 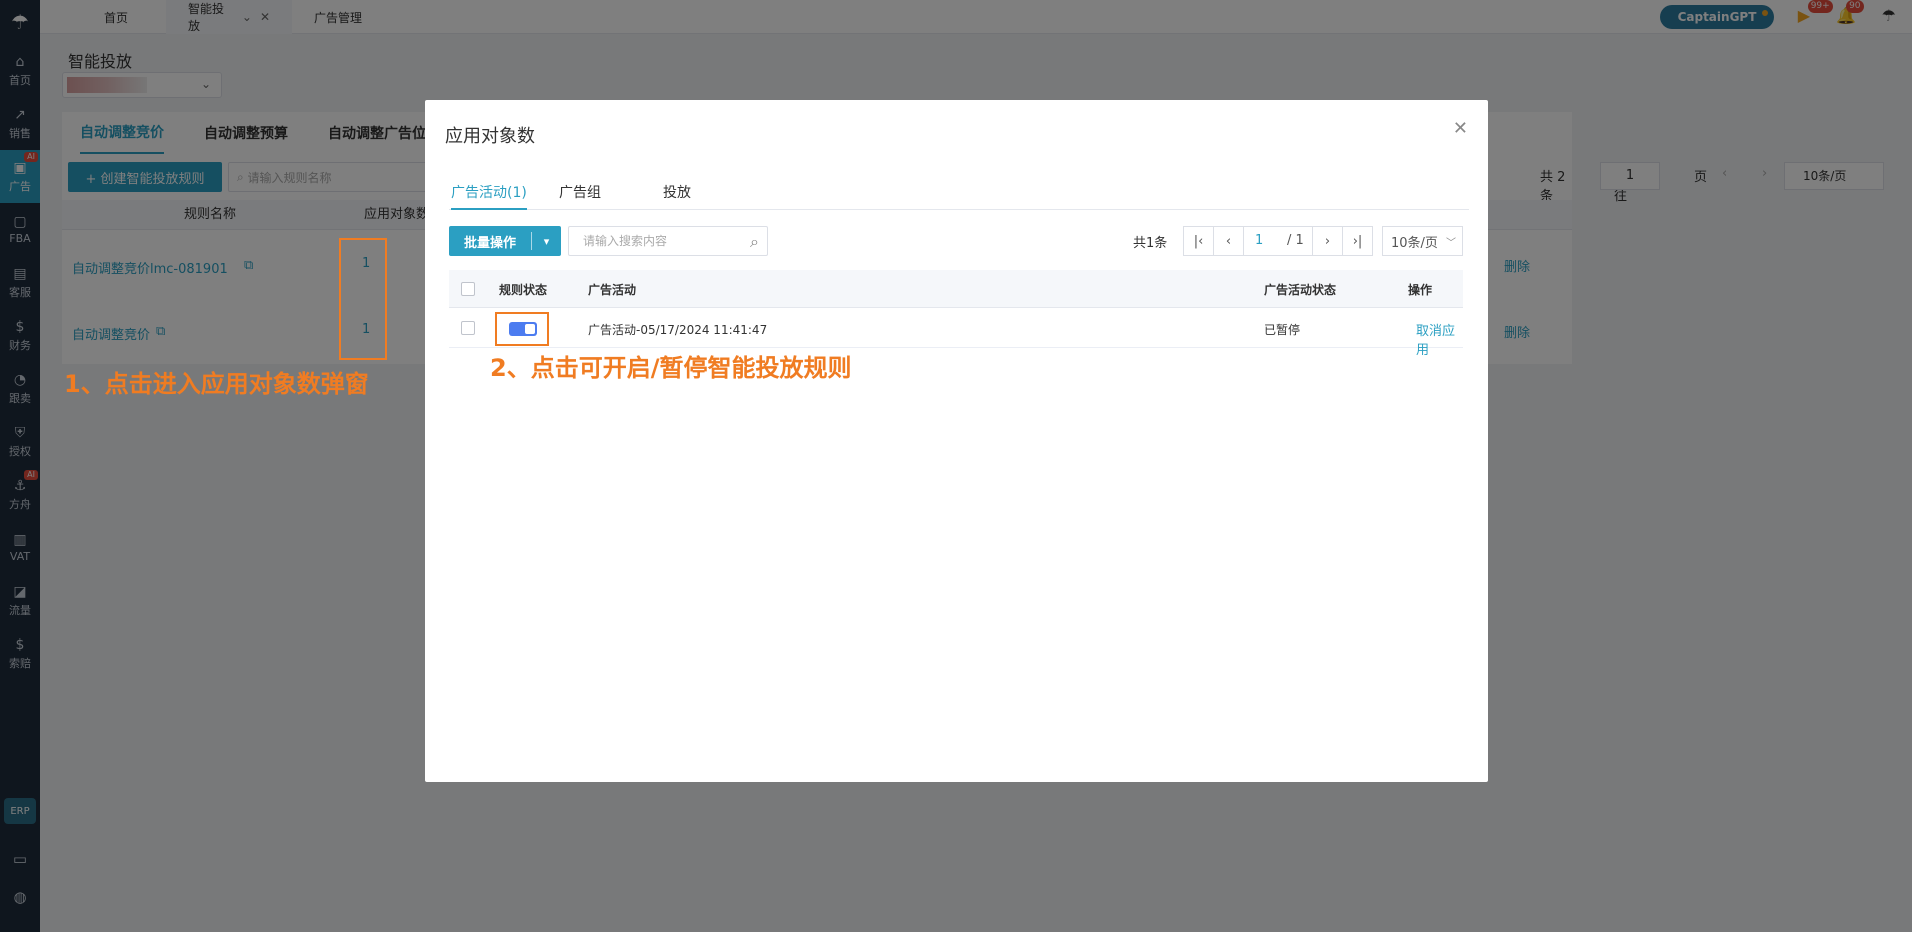 What do you see at coordinates (1295, 240) in the screenshot?
I see `total-pages: / 1` at bounding box center [1295, 240].